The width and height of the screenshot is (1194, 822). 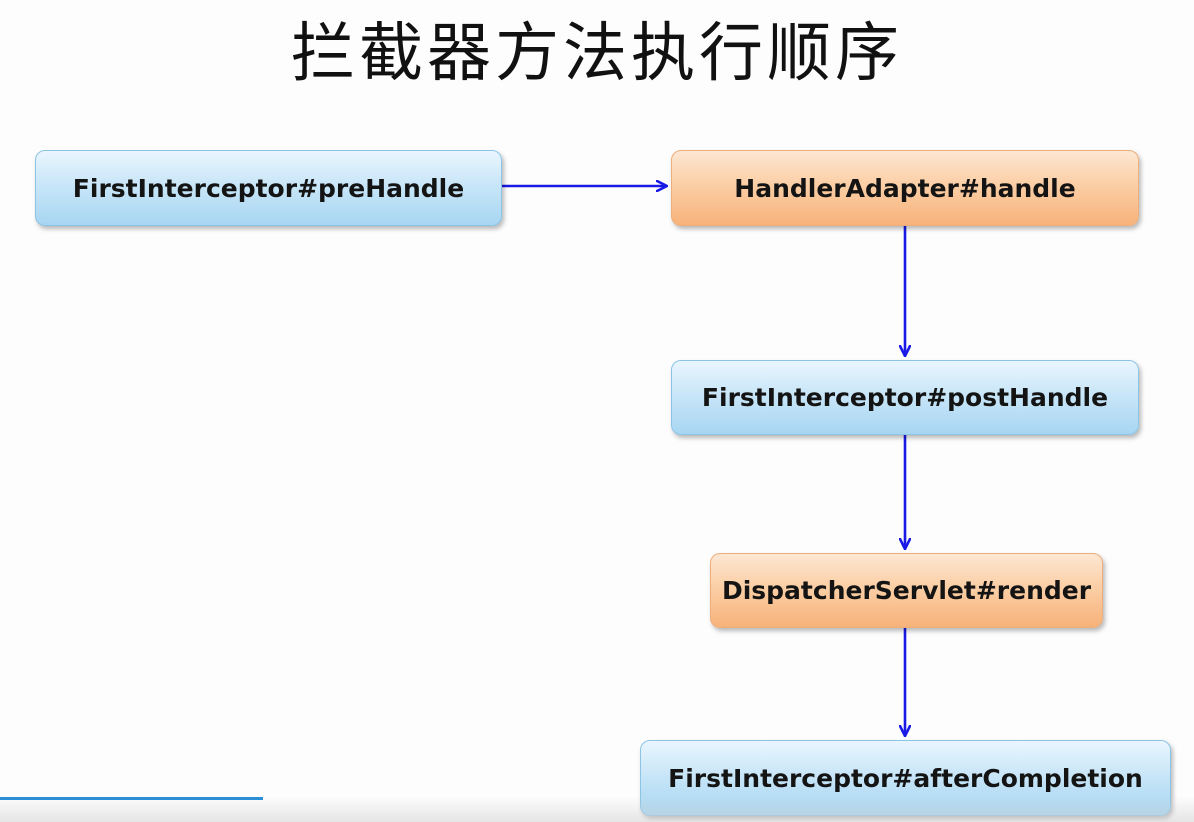 What do you see at coordinates (905, 397) in the screenshot?
I see `node-first-interceptor-posthandle: FirstInterceptor#postHandle` at bounding box center [905, 397].